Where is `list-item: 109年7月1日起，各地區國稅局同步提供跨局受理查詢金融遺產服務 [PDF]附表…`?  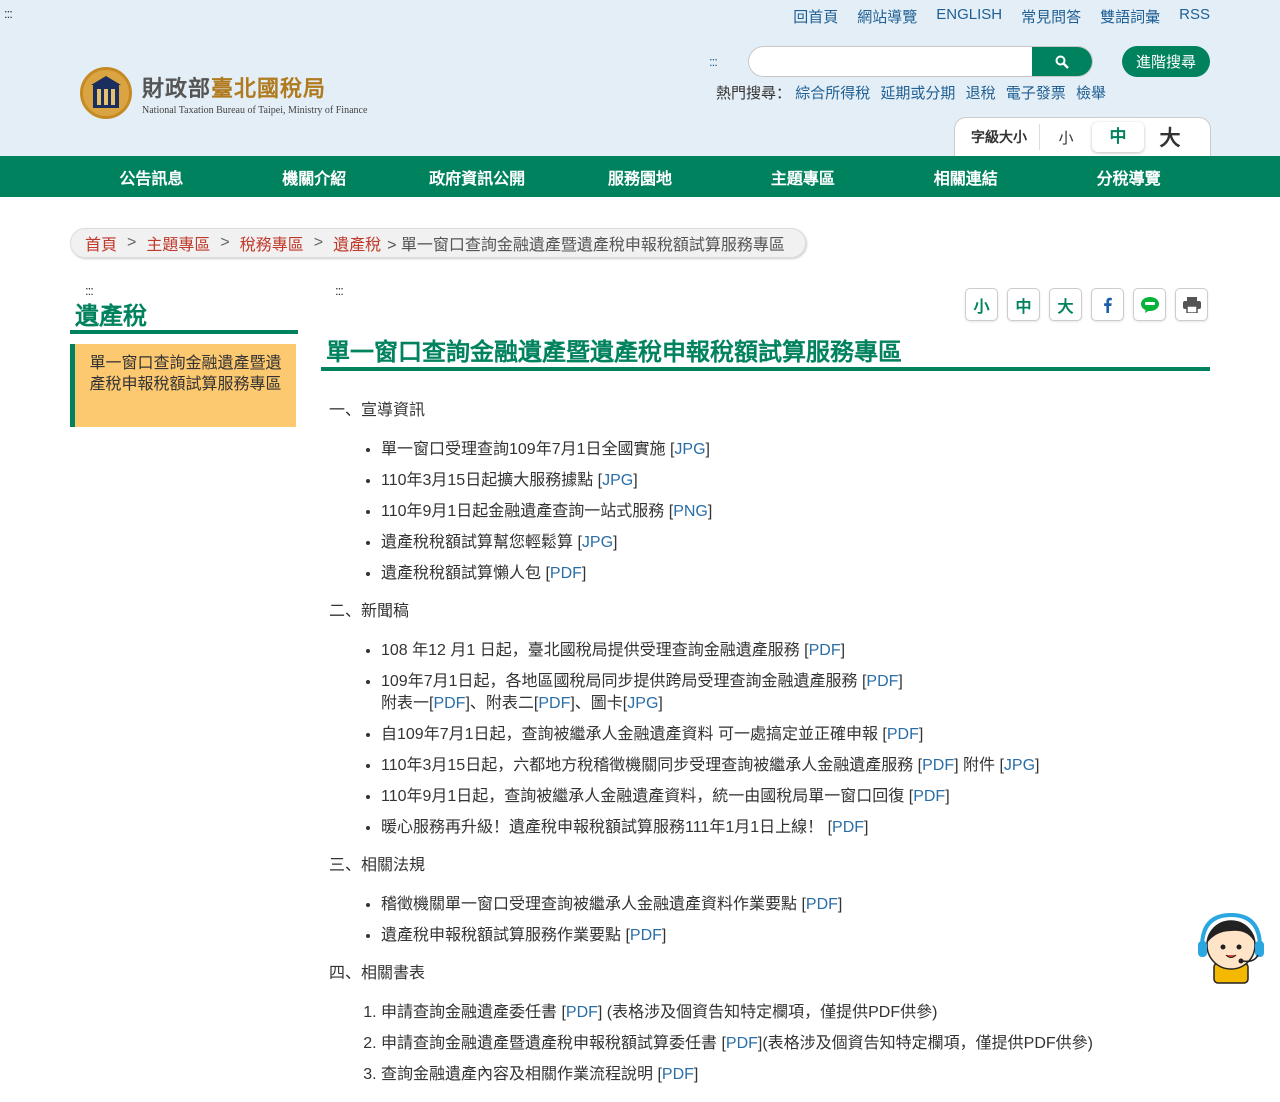
list-item: 109年7月1日起，各地區國稅局同步提供跨局受理查詢金融遺產服務 [PDF]附表… is located at coordinates (795, 693).